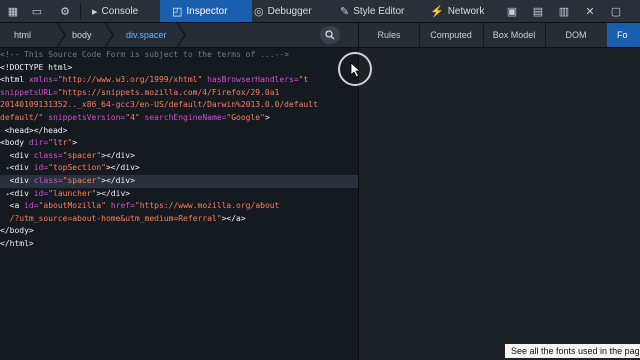 The width and height of the screenshot is (640, 360). Describe the element at coordinates (179, 143) in the screenshot. I see `markup-line: ▾ <body dir="ltr">` at that location.